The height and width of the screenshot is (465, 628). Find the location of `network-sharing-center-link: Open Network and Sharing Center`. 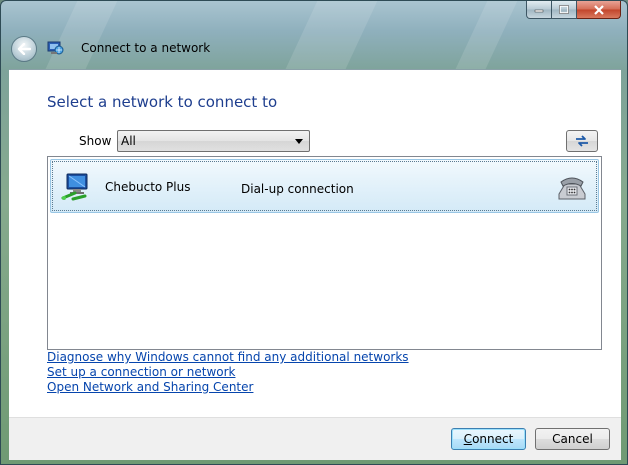

network-sharing-center-link: Open Network and Sharing Center is located at coordinates (150, 387).